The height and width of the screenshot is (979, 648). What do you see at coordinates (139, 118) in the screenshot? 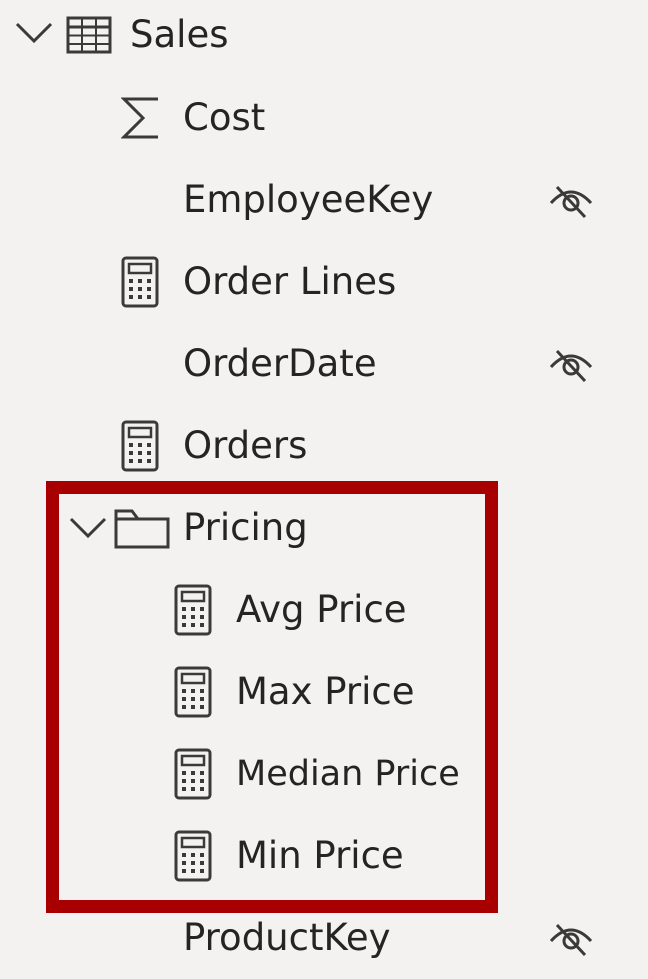
I see `sigma-icon` at bounding box center [139, 118].